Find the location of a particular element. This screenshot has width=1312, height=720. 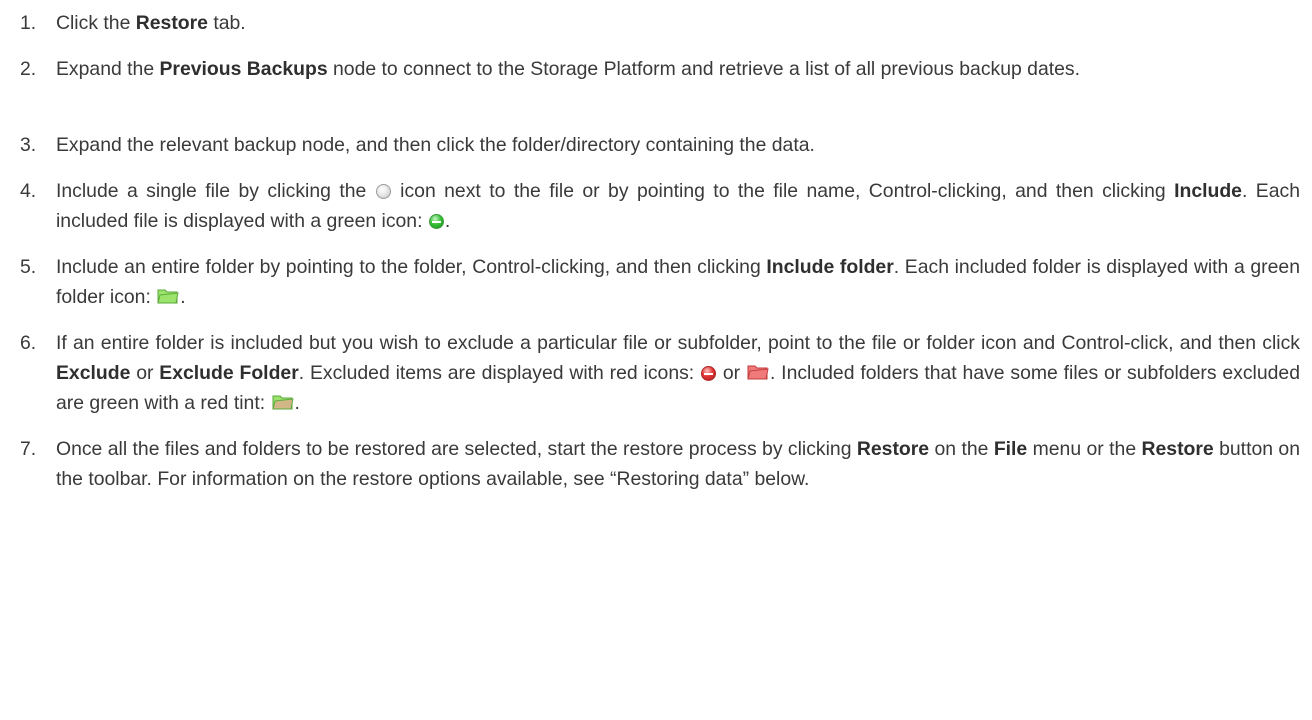

red-folder-icon is located at coordinates (758, 372).